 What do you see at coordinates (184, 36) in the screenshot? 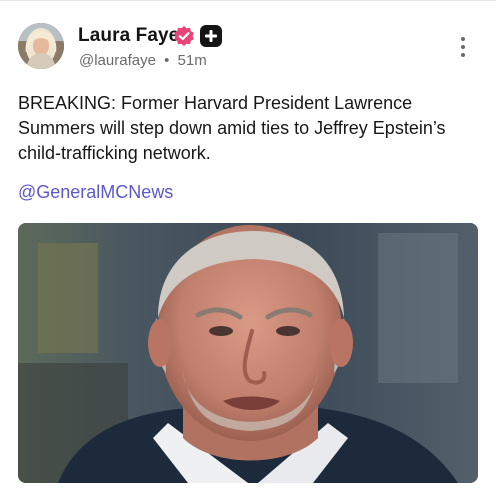
I see `verified-badge-icon` at bounding box center [184, 36].